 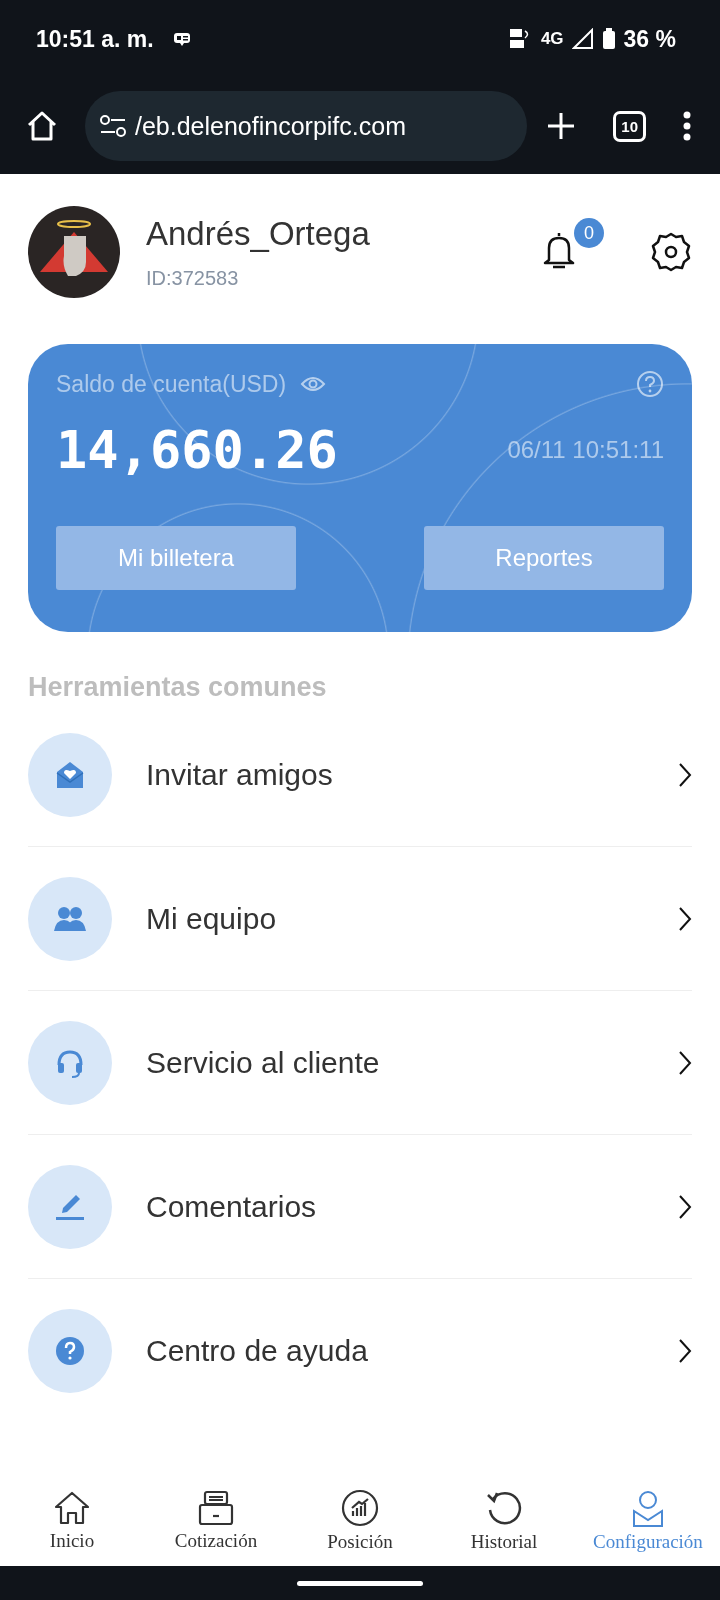 I want to click on bell-icon, so click(x=559, y=250).